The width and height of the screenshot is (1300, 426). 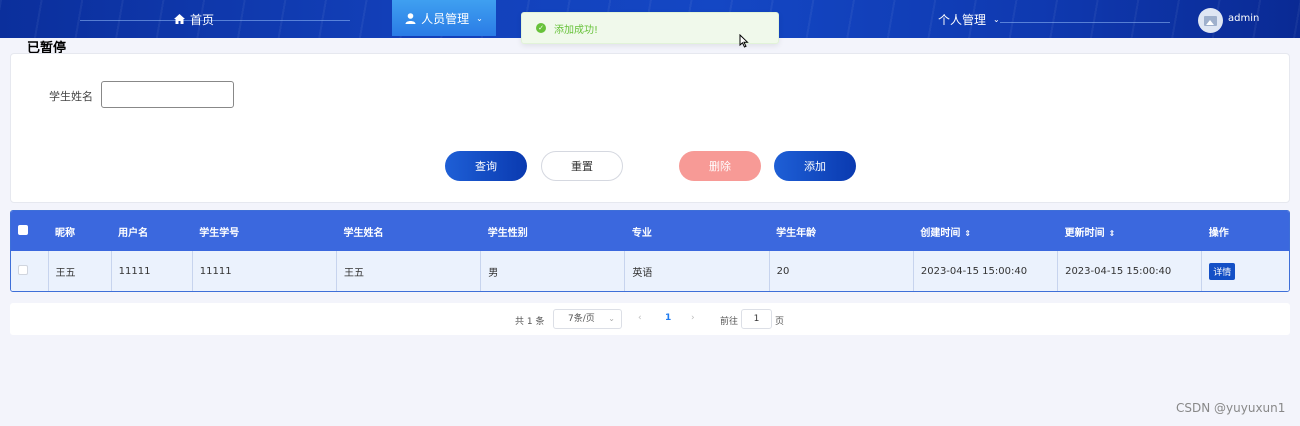 I want to click on column-header-label: 更新时间, so click(x=1084, y=233).